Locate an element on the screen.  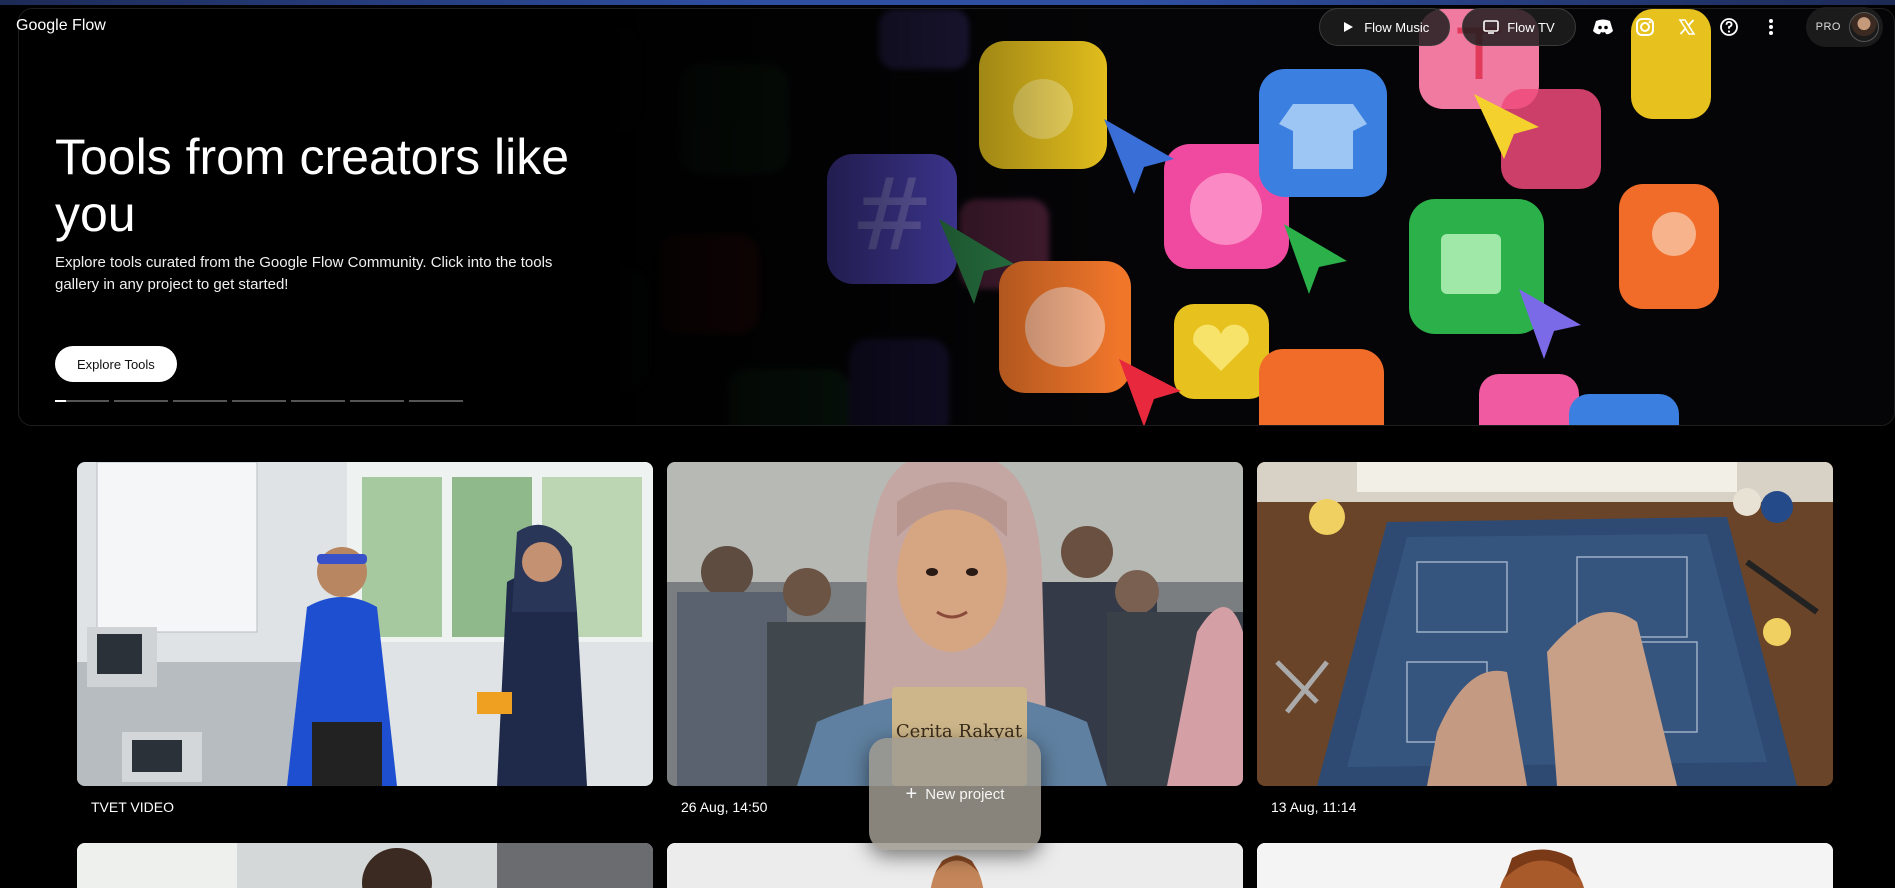
header-actions: Flow Music Flow TV PRO is located at coordinates (1601, 27).